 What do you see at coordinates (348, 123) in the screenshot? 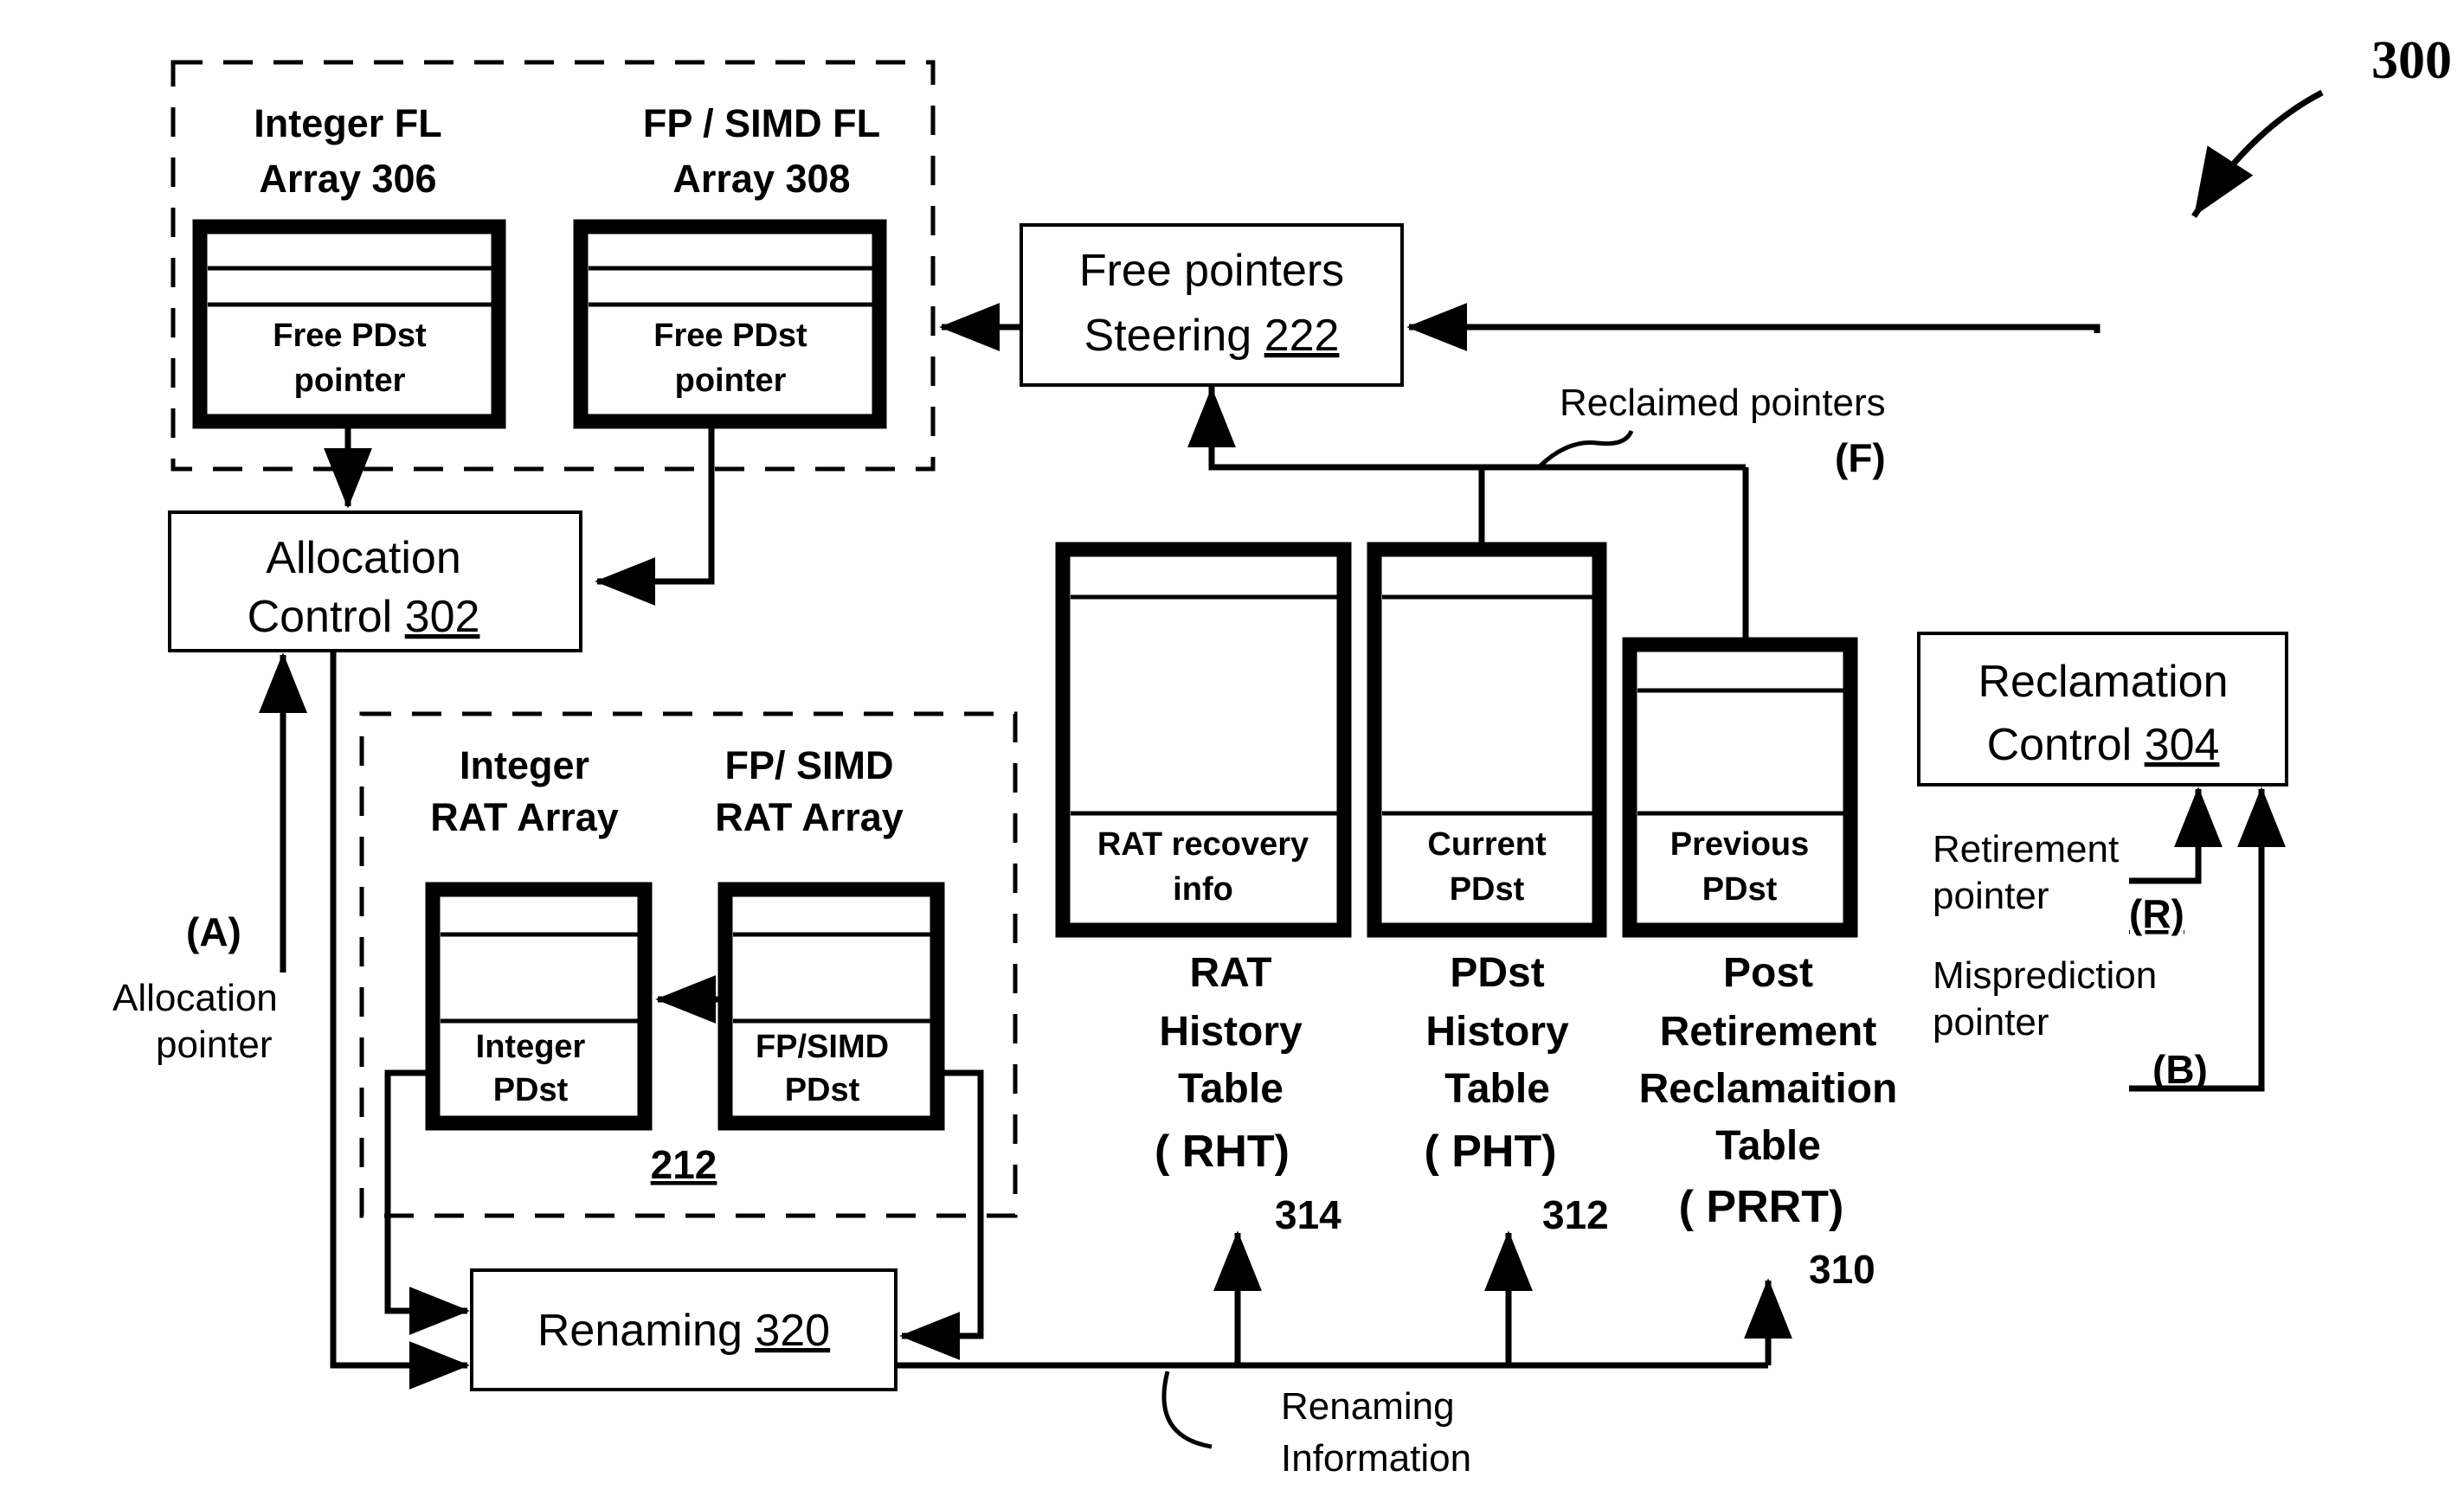
I see `integer-fl-array-title-line1: Integer FL` at bounding box center [348, 123].